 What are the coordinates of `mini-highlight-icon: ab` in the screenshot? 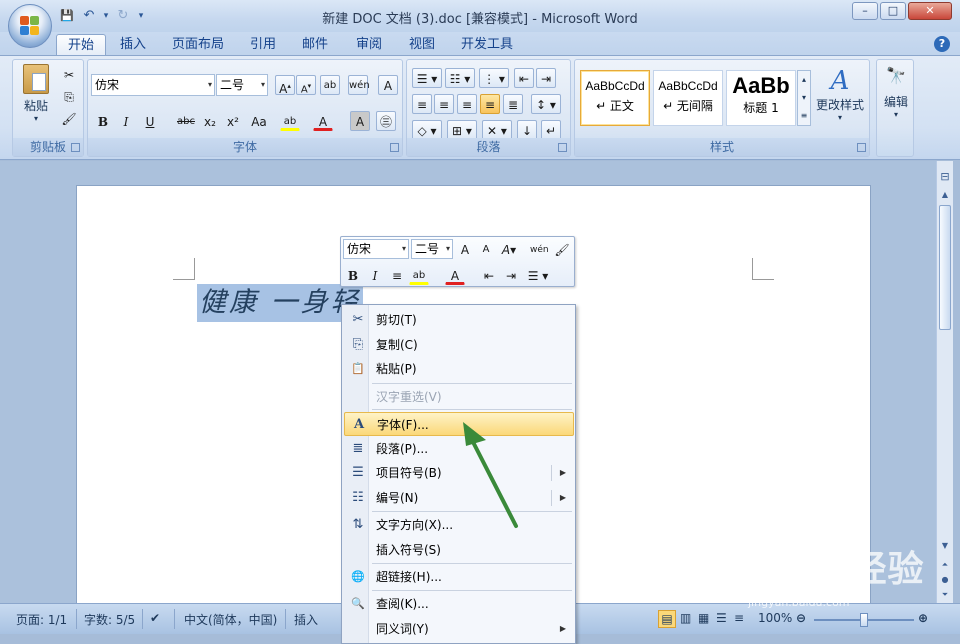 It's located at (419, 275).